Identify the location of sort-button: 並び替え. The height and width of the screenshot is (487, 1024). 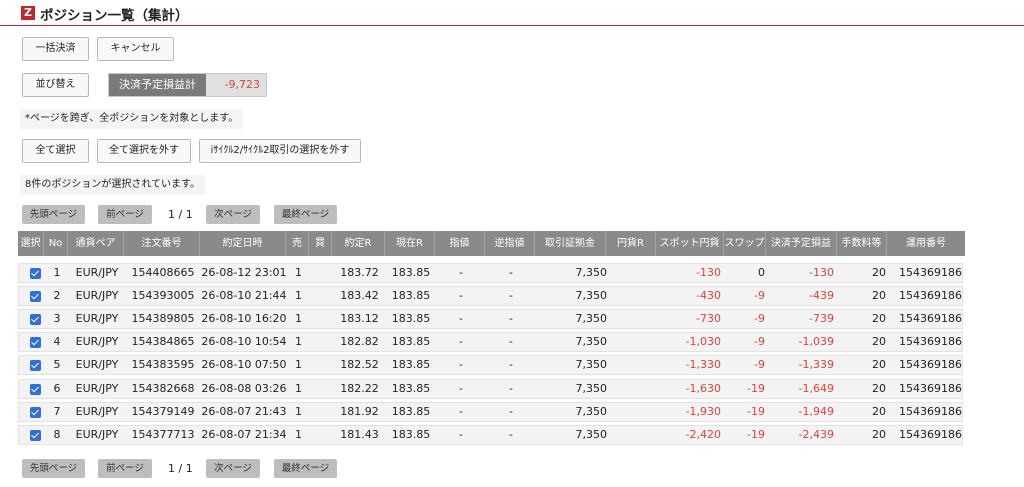
(55, 85).